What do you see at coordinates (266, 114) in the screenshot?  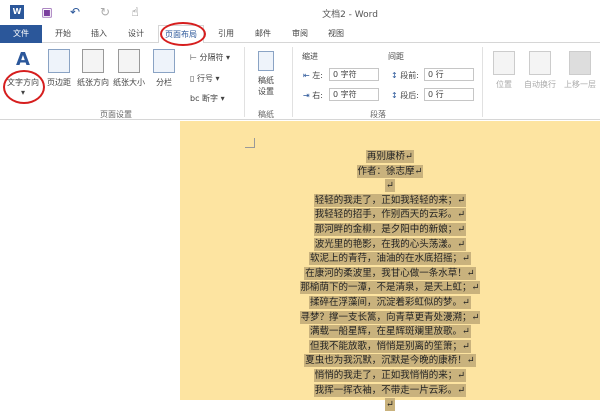 I see `group-draft: 稿纸` at bounding box center [266, 114].